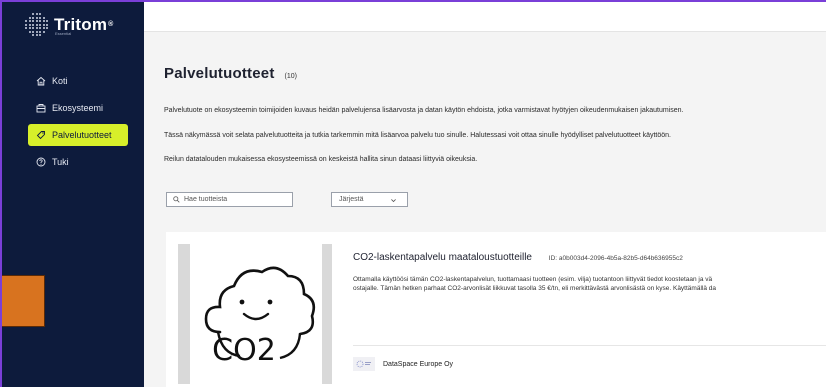  Describe the element at coordinates (351, 199) in the screenshot. I see `sort-label: Järjestä` at that location.